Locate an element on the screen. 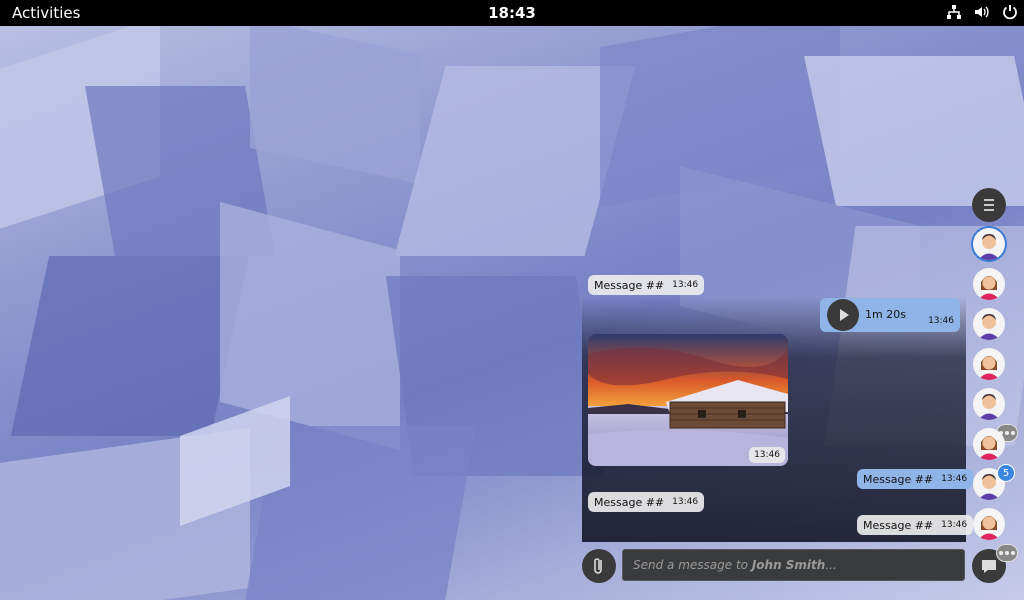 The image size is (1024, 600). volume-icon is located at coordinates (982, 12).